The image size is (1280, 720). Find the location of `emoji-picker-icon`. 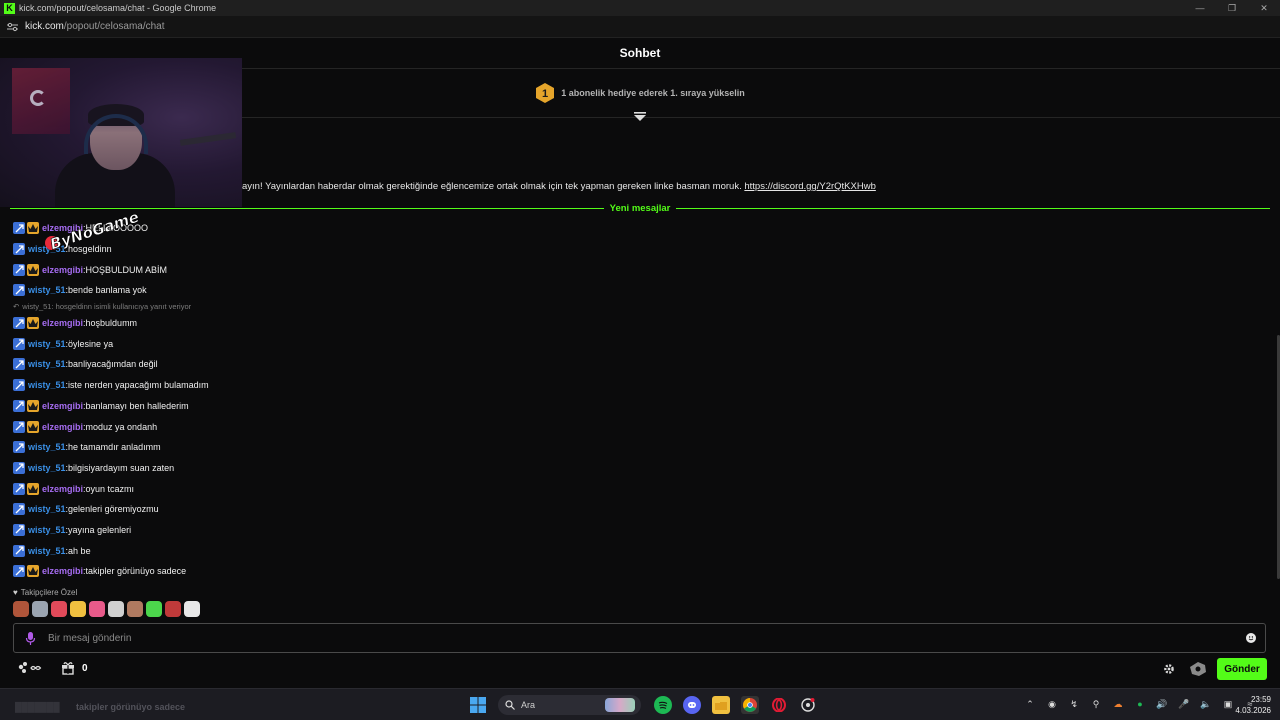

emoji-picker-icon is located at coordinates (1251, 638).